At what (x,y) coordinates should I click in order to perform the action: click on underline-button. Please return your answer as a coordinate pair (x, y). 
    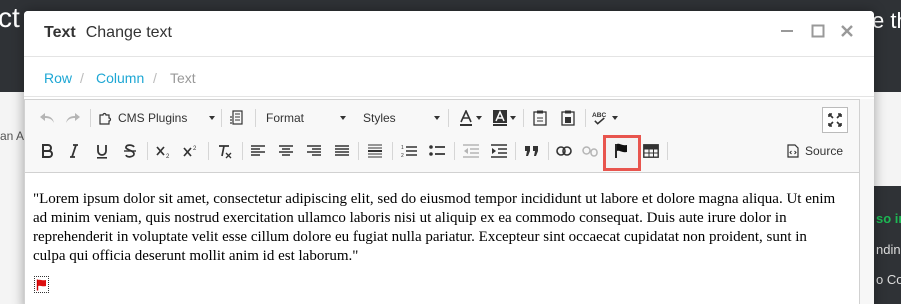
    Looking at the image, I should click on (102, 151).